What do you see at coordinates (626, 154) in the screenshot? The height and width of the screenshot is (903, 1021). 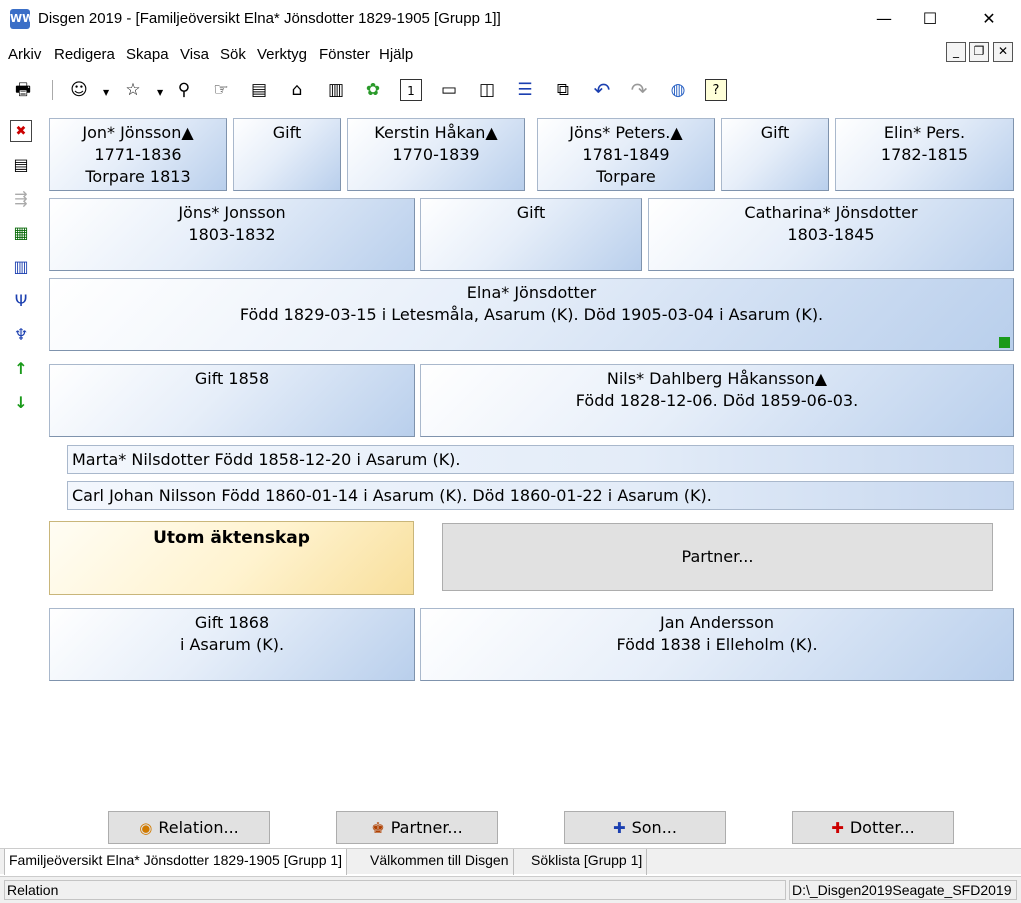 I see `grandfather-maternal: Jöns* Peters.▲ 1781-1849 Torpare` at bounding box center [626, 154].